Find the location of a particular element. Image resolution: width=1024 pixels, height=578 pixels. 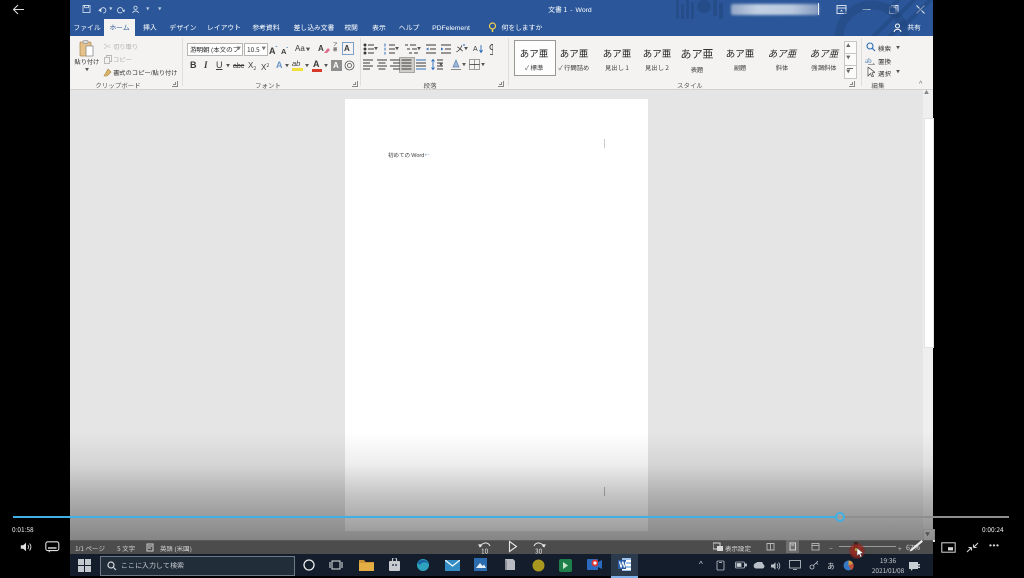

svg-text: ab is located at coordinates (868, 60).